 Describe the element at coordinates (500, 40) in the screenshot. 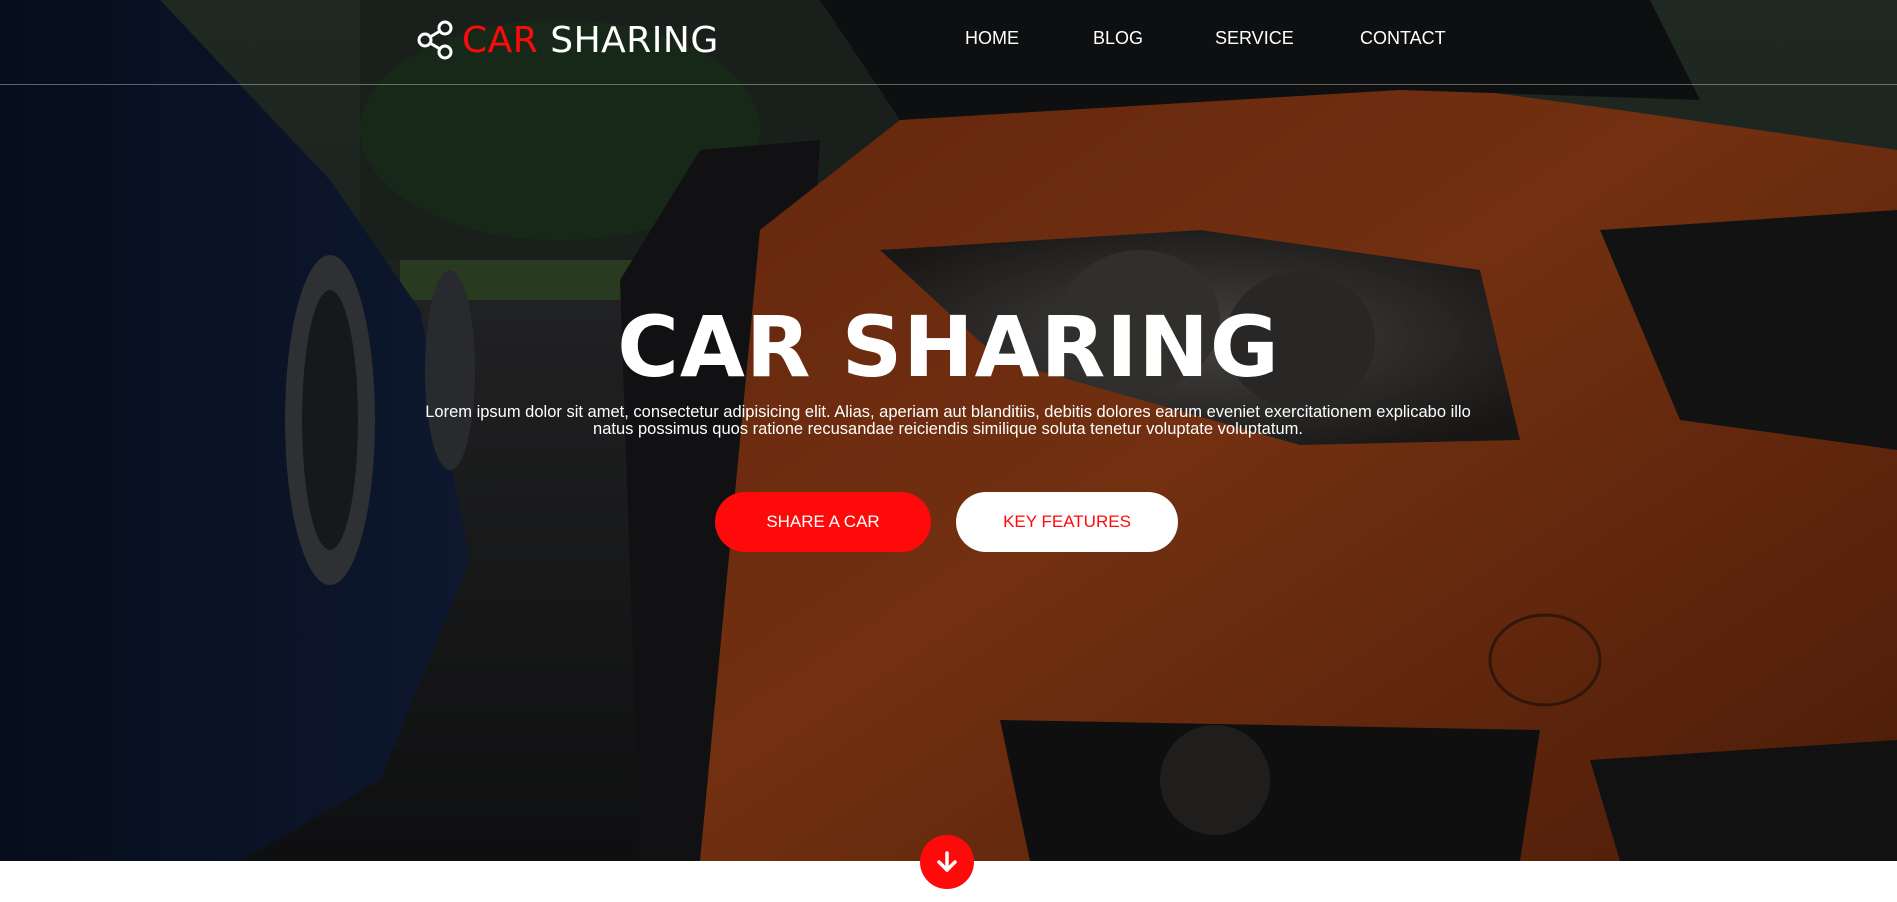

I see `logo-text-accent: CAR` at that location.